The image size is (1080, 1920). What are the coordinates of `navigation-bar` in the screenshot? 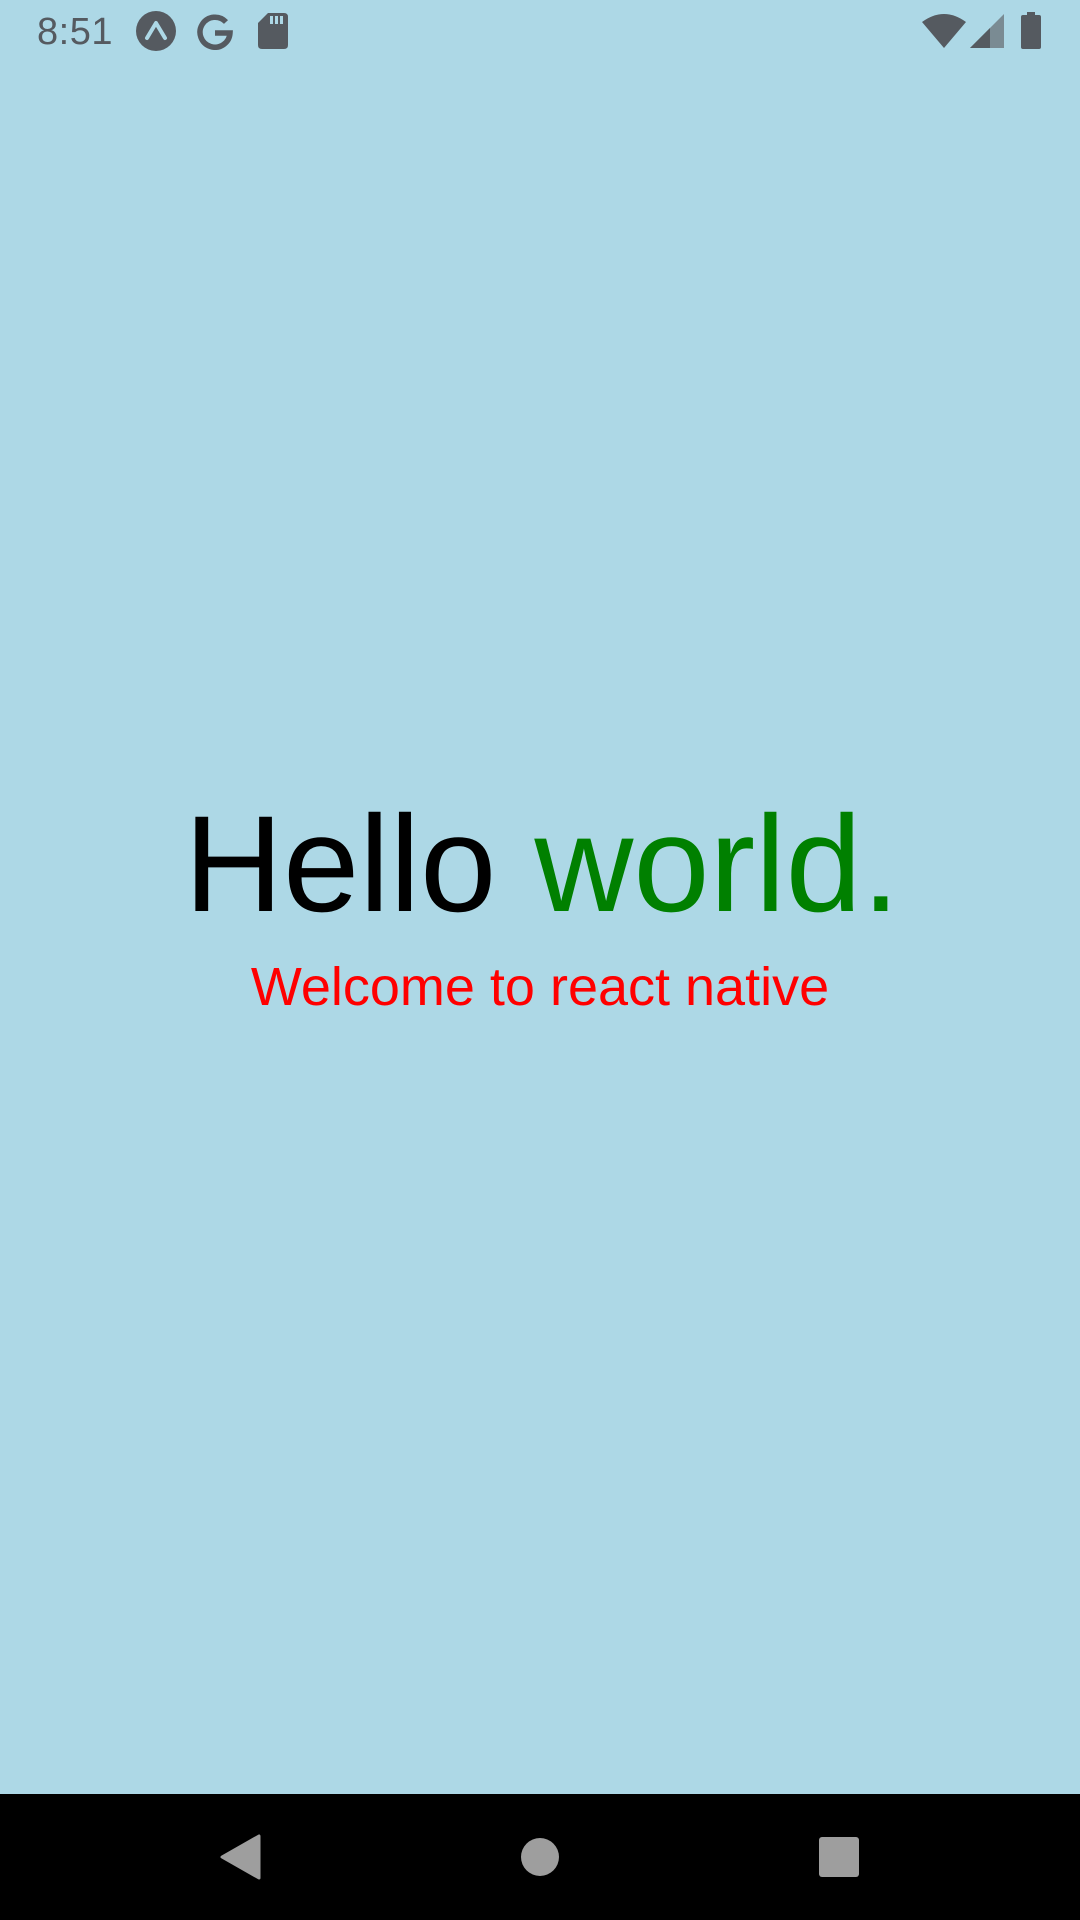 It's located at (540, 1857).